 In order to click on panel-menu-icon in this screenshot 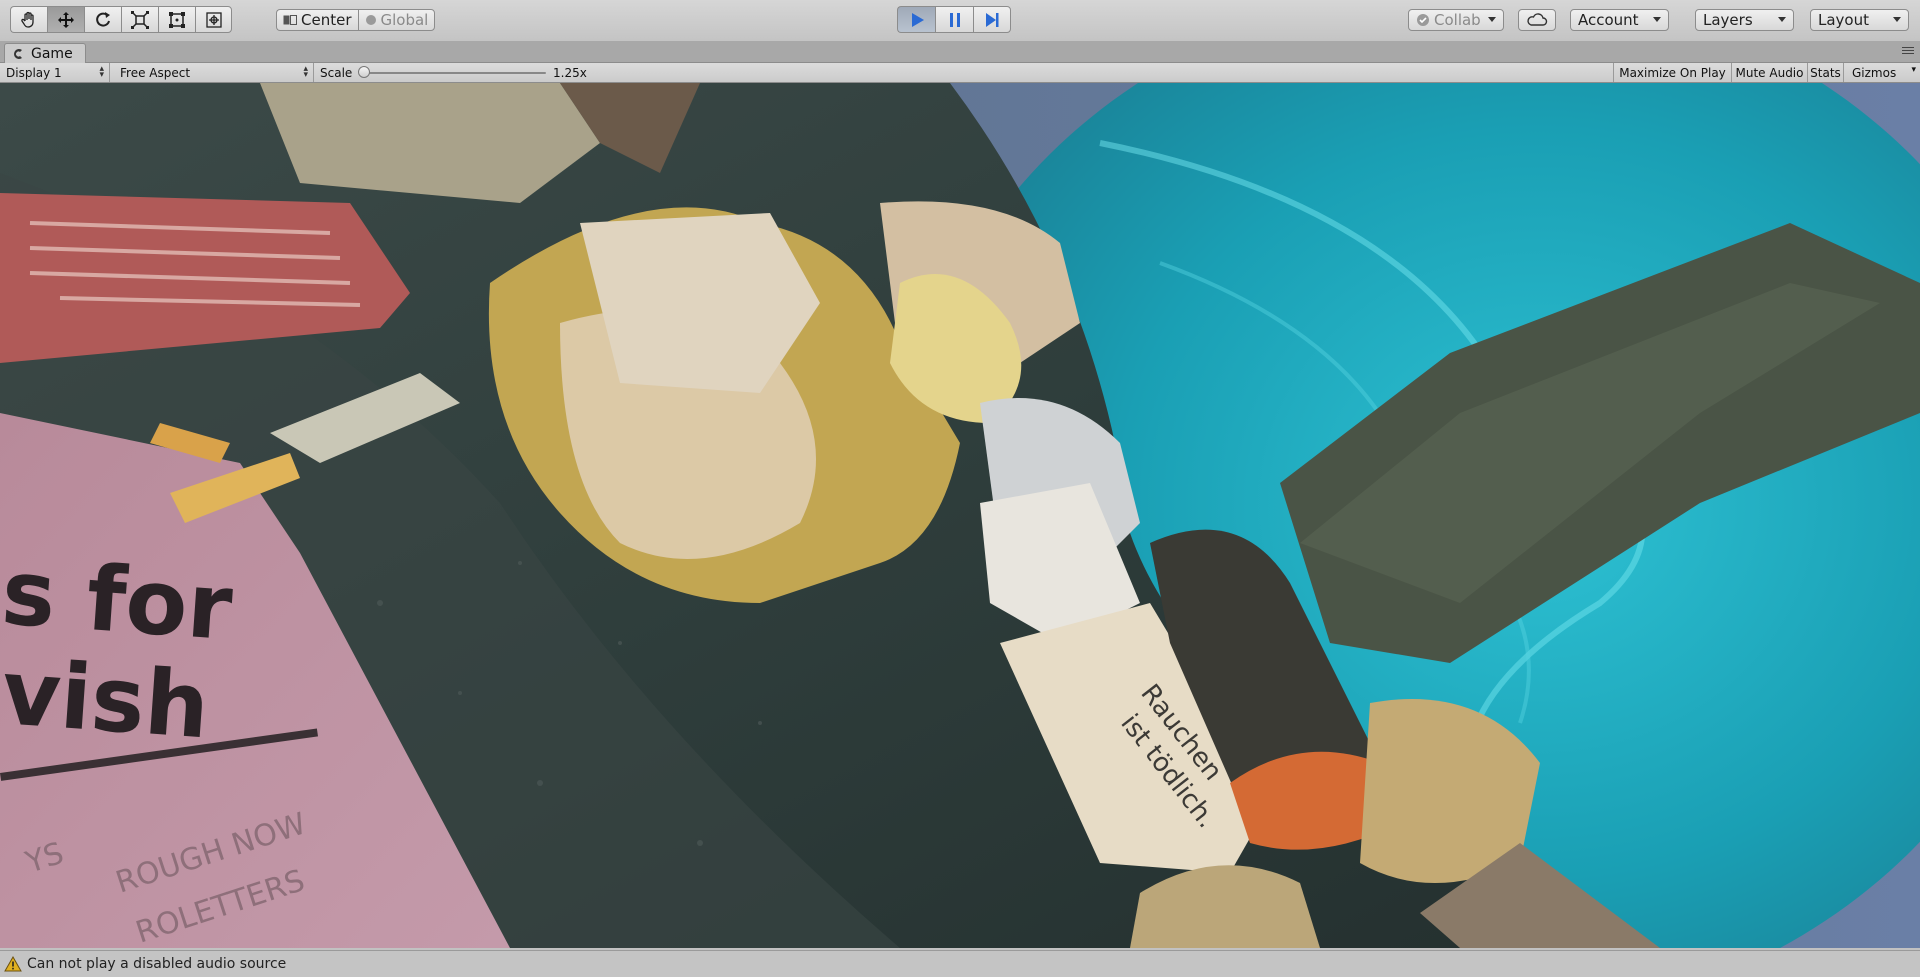, I will do `click(1908, 51)`.